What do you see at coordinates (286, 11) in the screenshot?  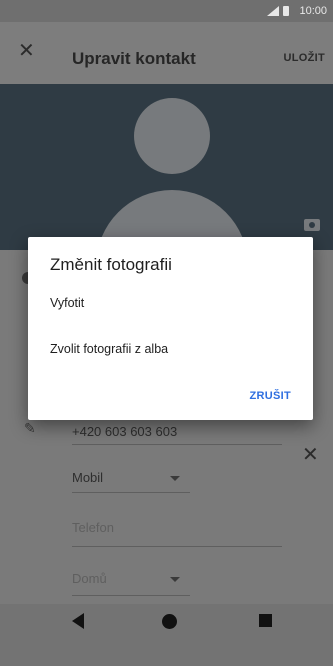 I see `battery-icon` at bounding box center [286, 11].